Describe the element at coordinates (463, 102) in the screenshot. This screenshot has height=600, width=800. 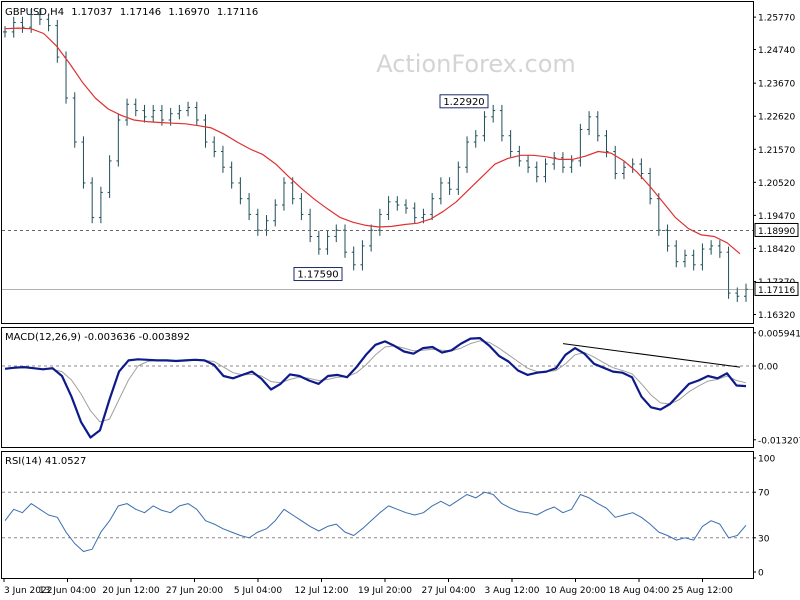
I see `swing-label-text: 1.22920` at that location.